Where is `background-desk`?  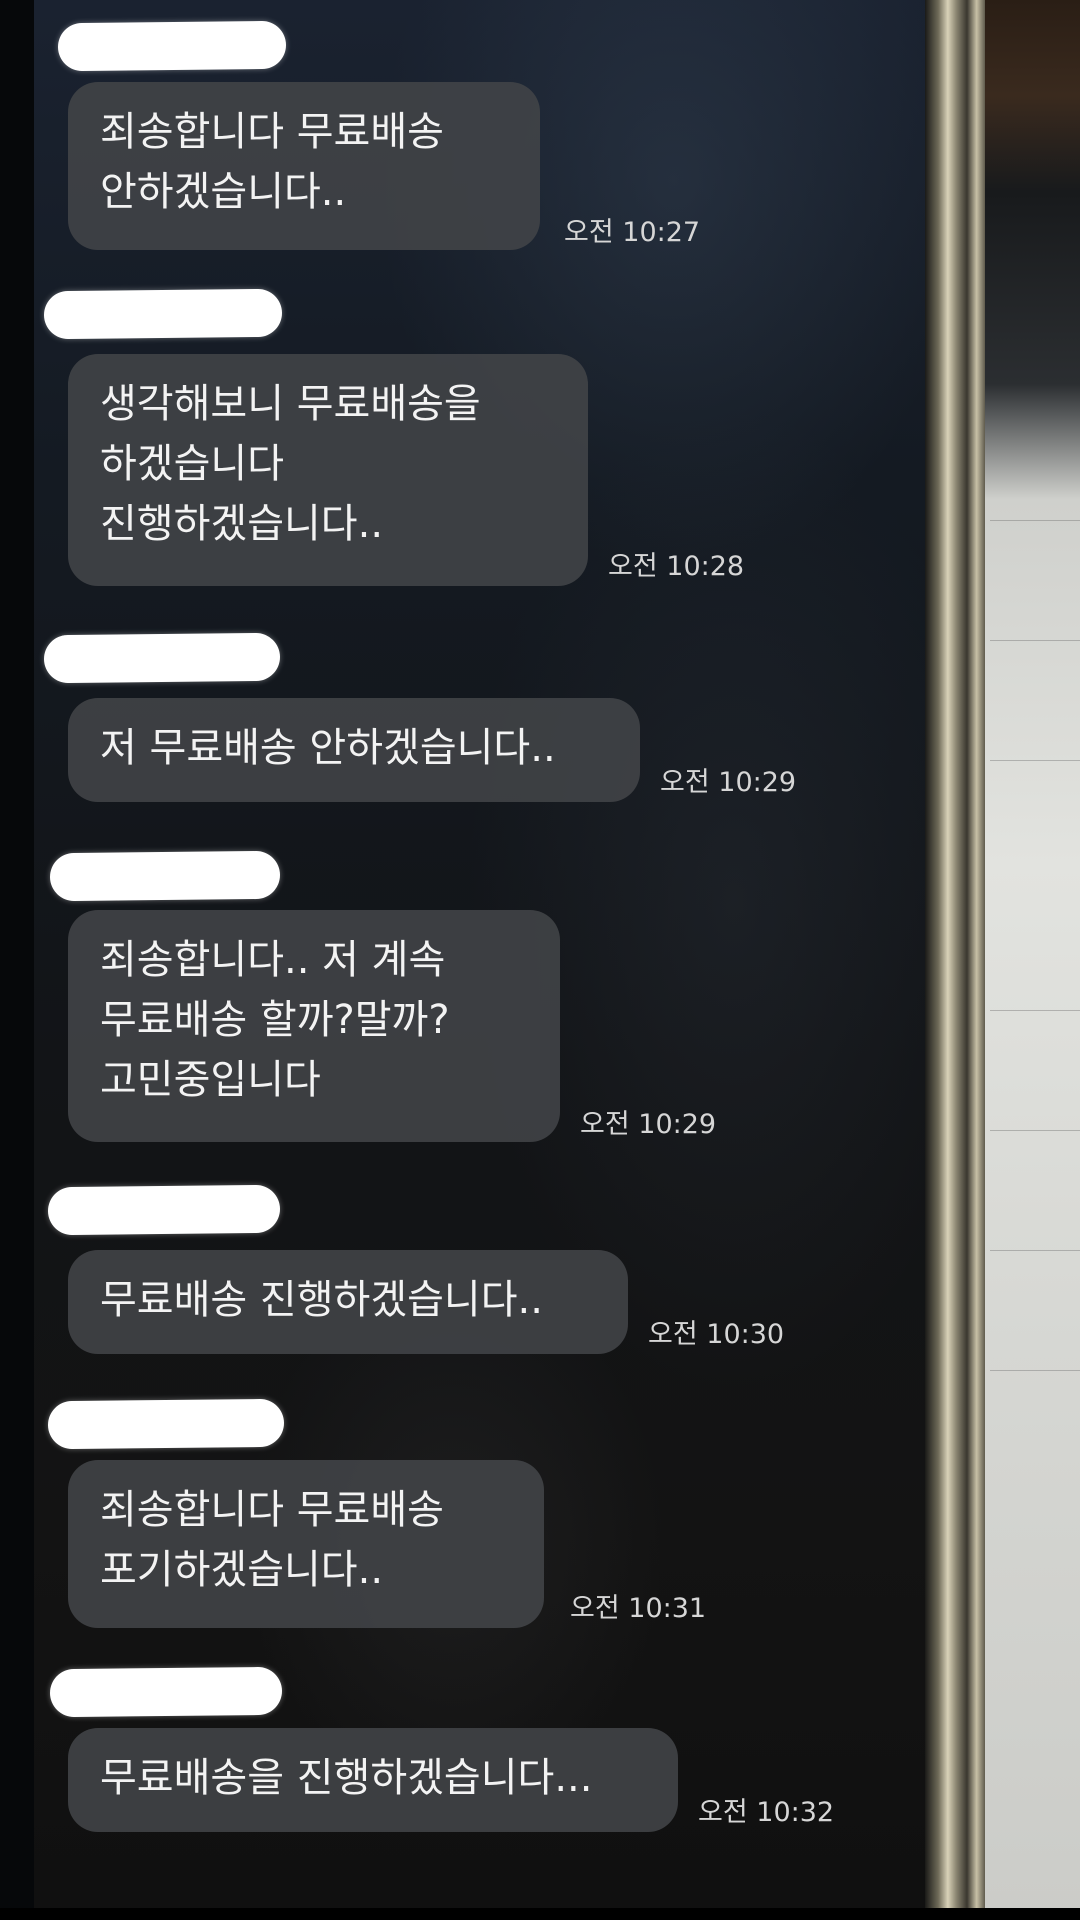 background-desk is located at coordinates (1032, 960).